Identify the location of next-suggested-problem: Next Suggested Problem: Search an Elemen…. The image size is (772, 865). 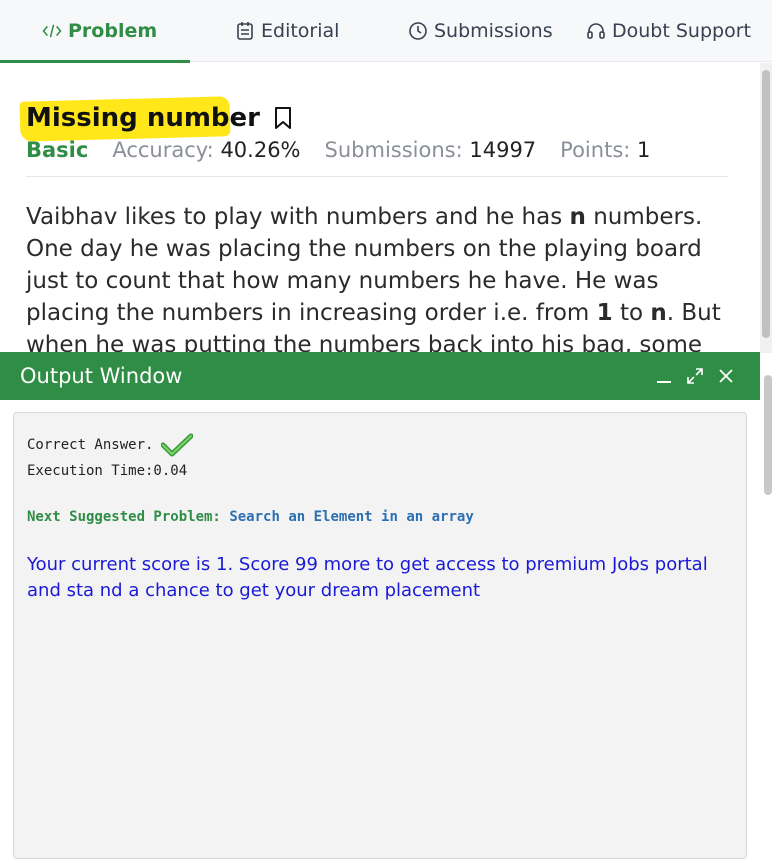
(250, 517).